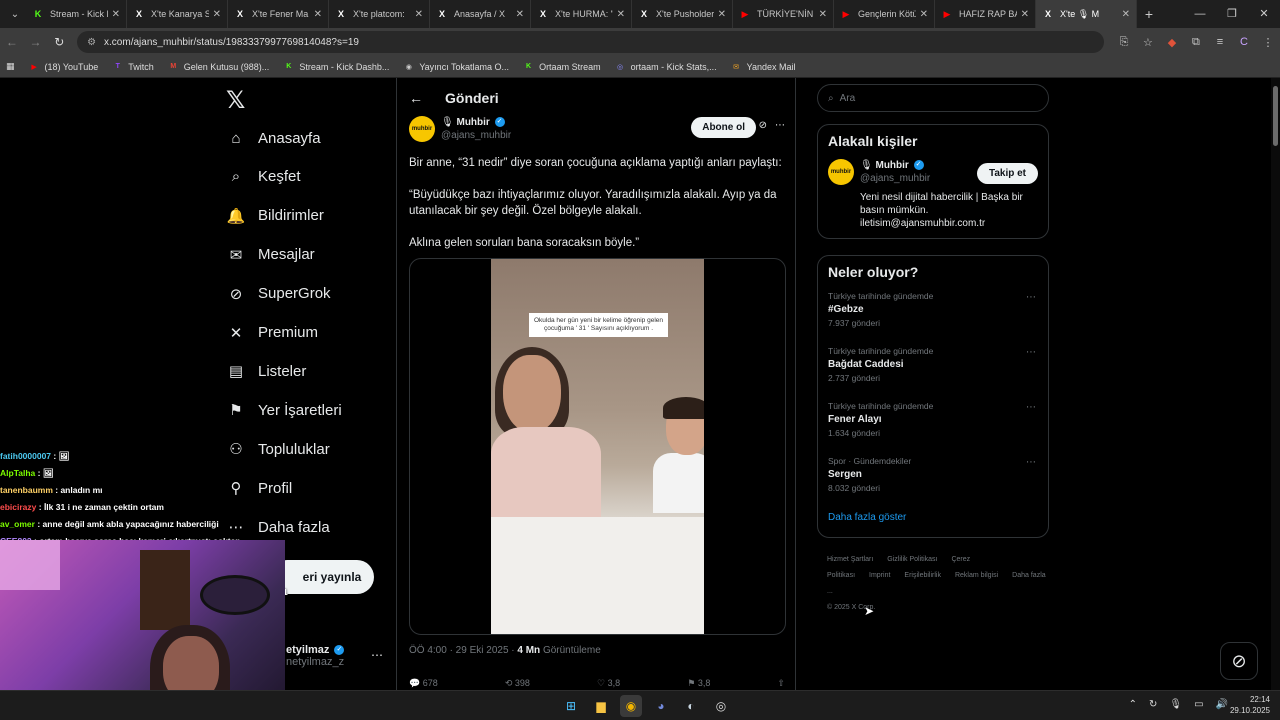 The width and height of the screenshot is (1280, 720). I want to click on obs-icon: ◎, so click(721, 706).